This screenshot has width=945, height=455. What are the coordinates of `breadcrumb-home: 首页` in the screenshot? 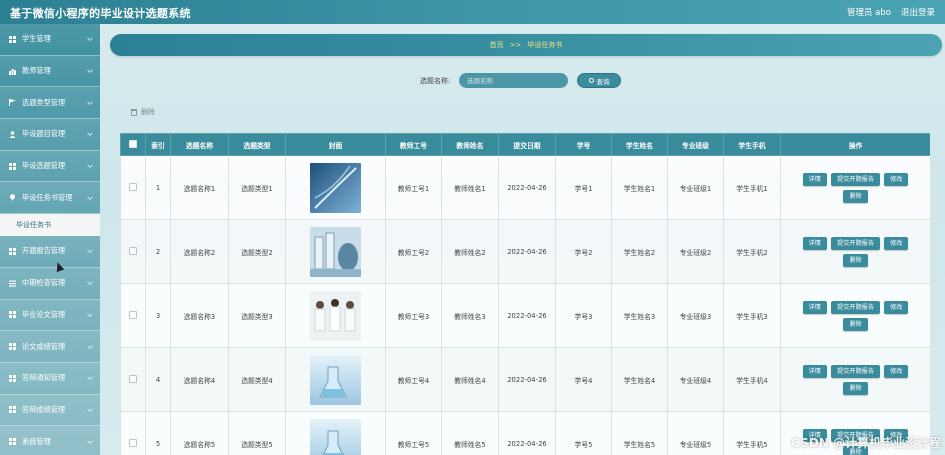 It's located at (497, 45).